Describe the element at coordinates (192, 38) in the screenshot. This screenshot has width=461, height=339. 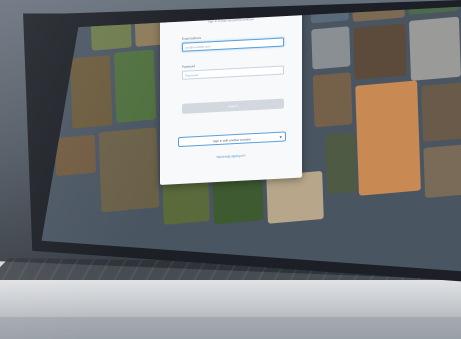
I see `email-label: Email address` at that location.